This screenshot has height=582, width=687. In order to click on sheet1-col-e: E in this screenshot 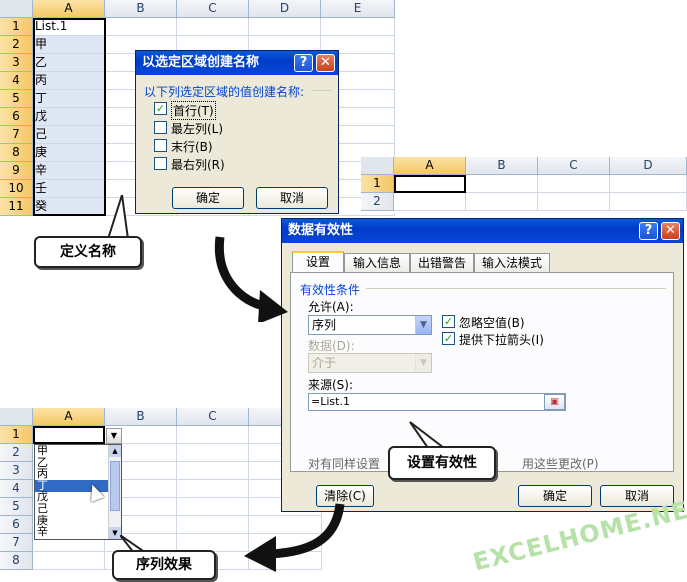, I will do `click(358, 9)`.